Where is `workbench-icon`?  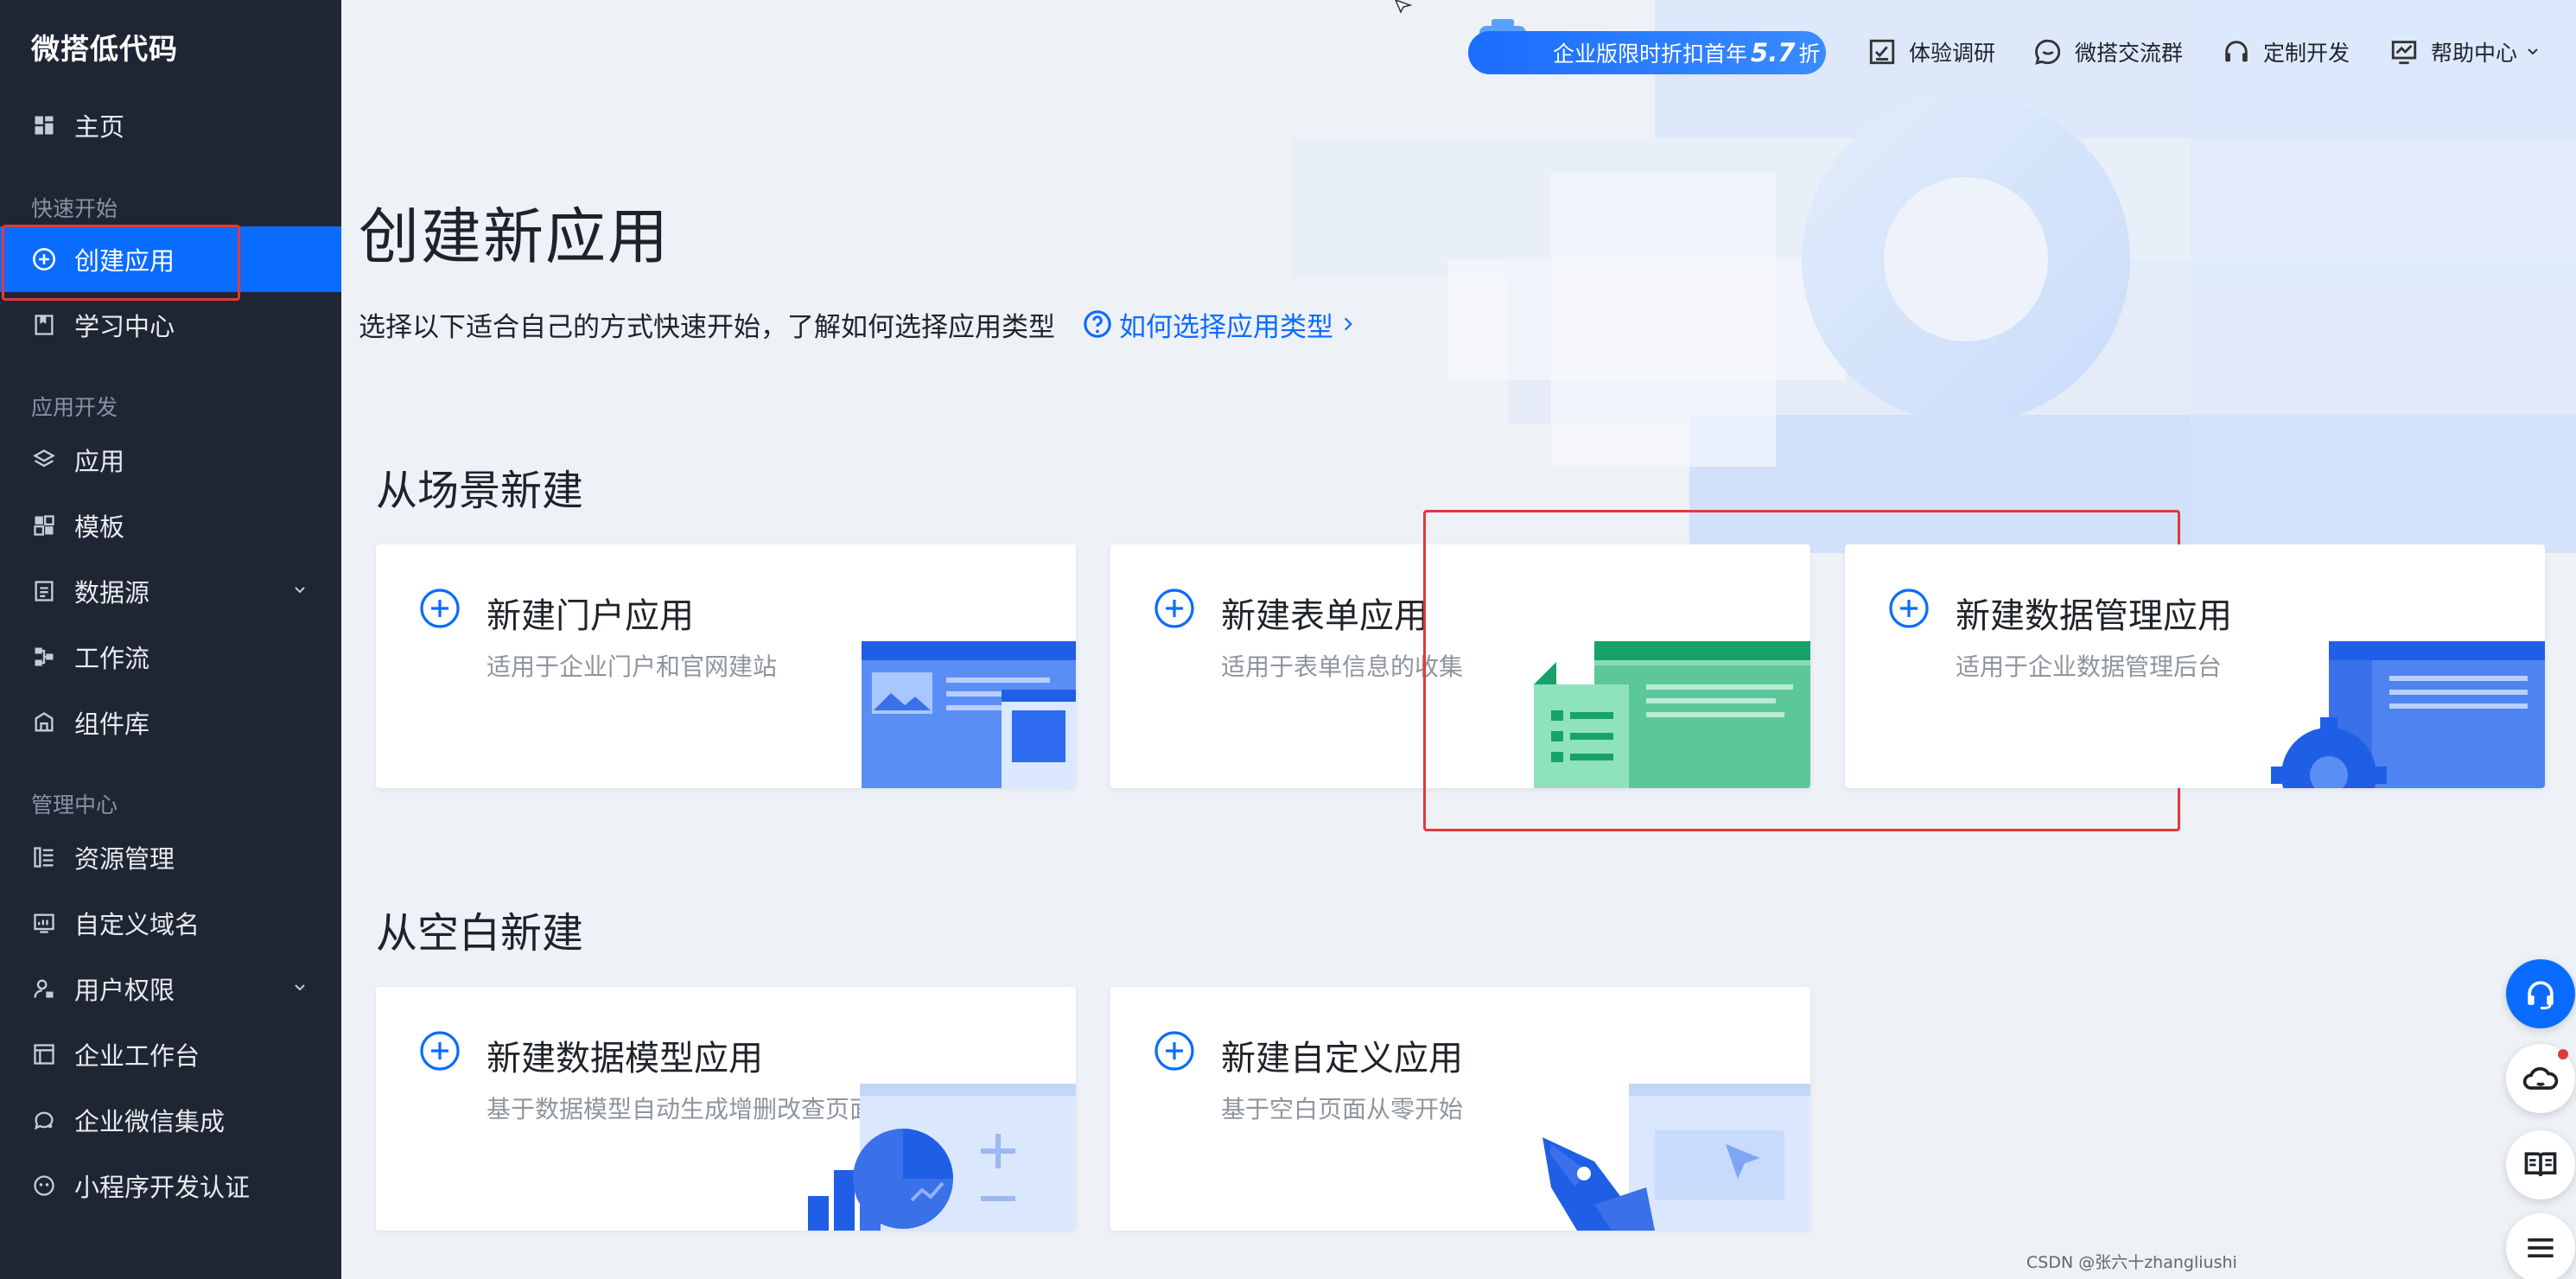
workbench-icon is located at coordinates (44, 1054).